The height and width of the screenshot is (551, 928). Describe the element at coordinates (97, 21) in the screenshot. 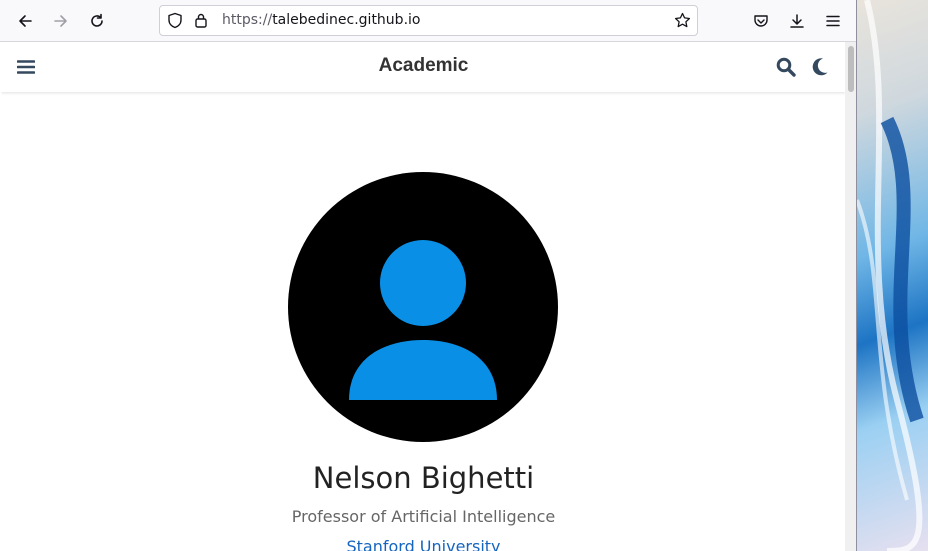

I see `reload-icon` at that location.